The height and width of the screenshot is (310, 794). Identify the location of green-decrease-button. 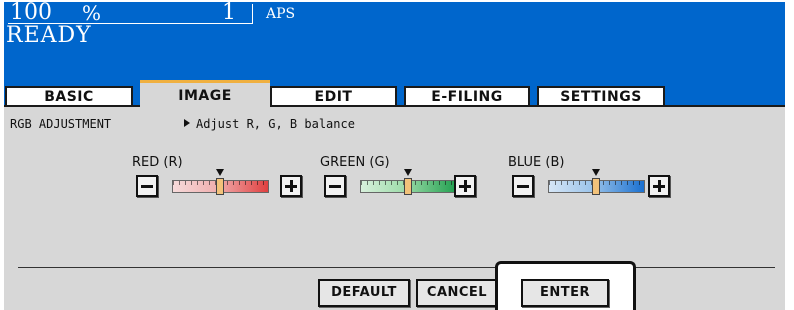
(335, 186).